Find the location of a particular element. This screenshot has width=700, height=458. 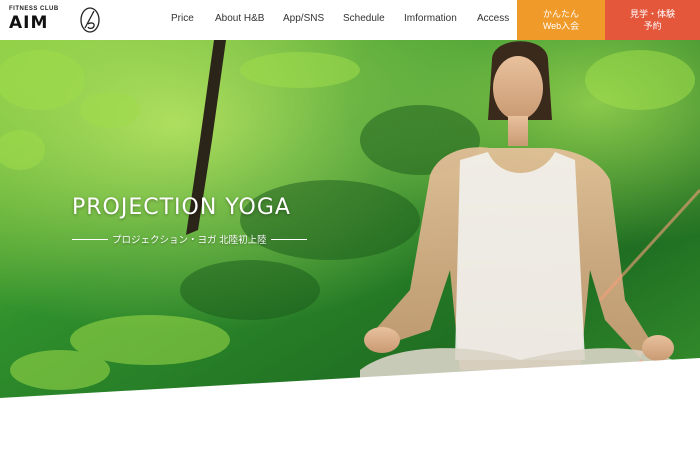

logo-wordmark: AIM is located at coordinates (29, 23).